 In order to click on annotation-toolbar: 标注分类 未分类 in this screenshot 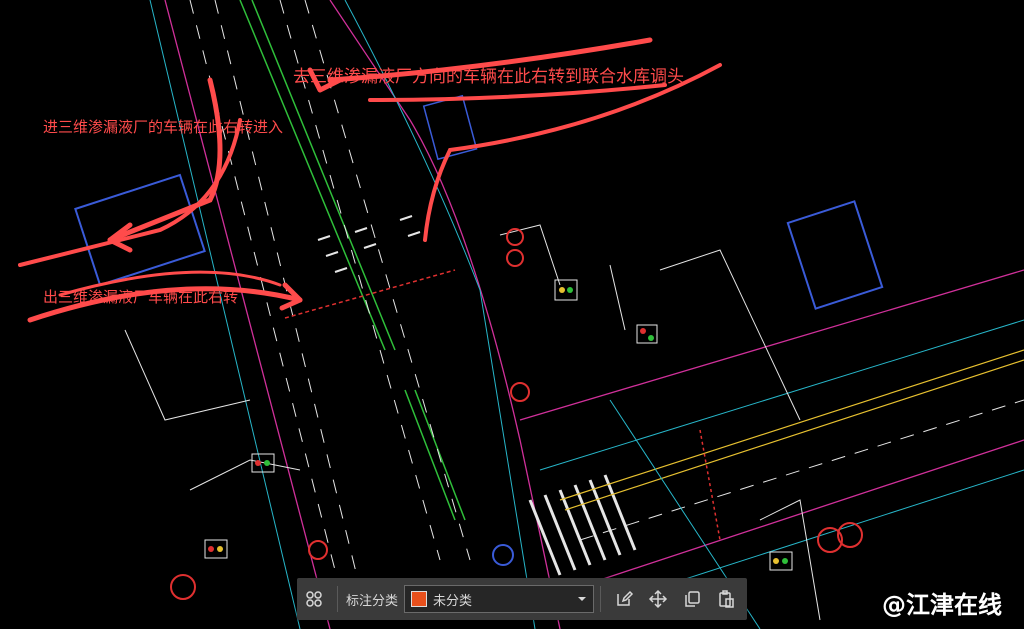, I will do `click(522, 599)`.